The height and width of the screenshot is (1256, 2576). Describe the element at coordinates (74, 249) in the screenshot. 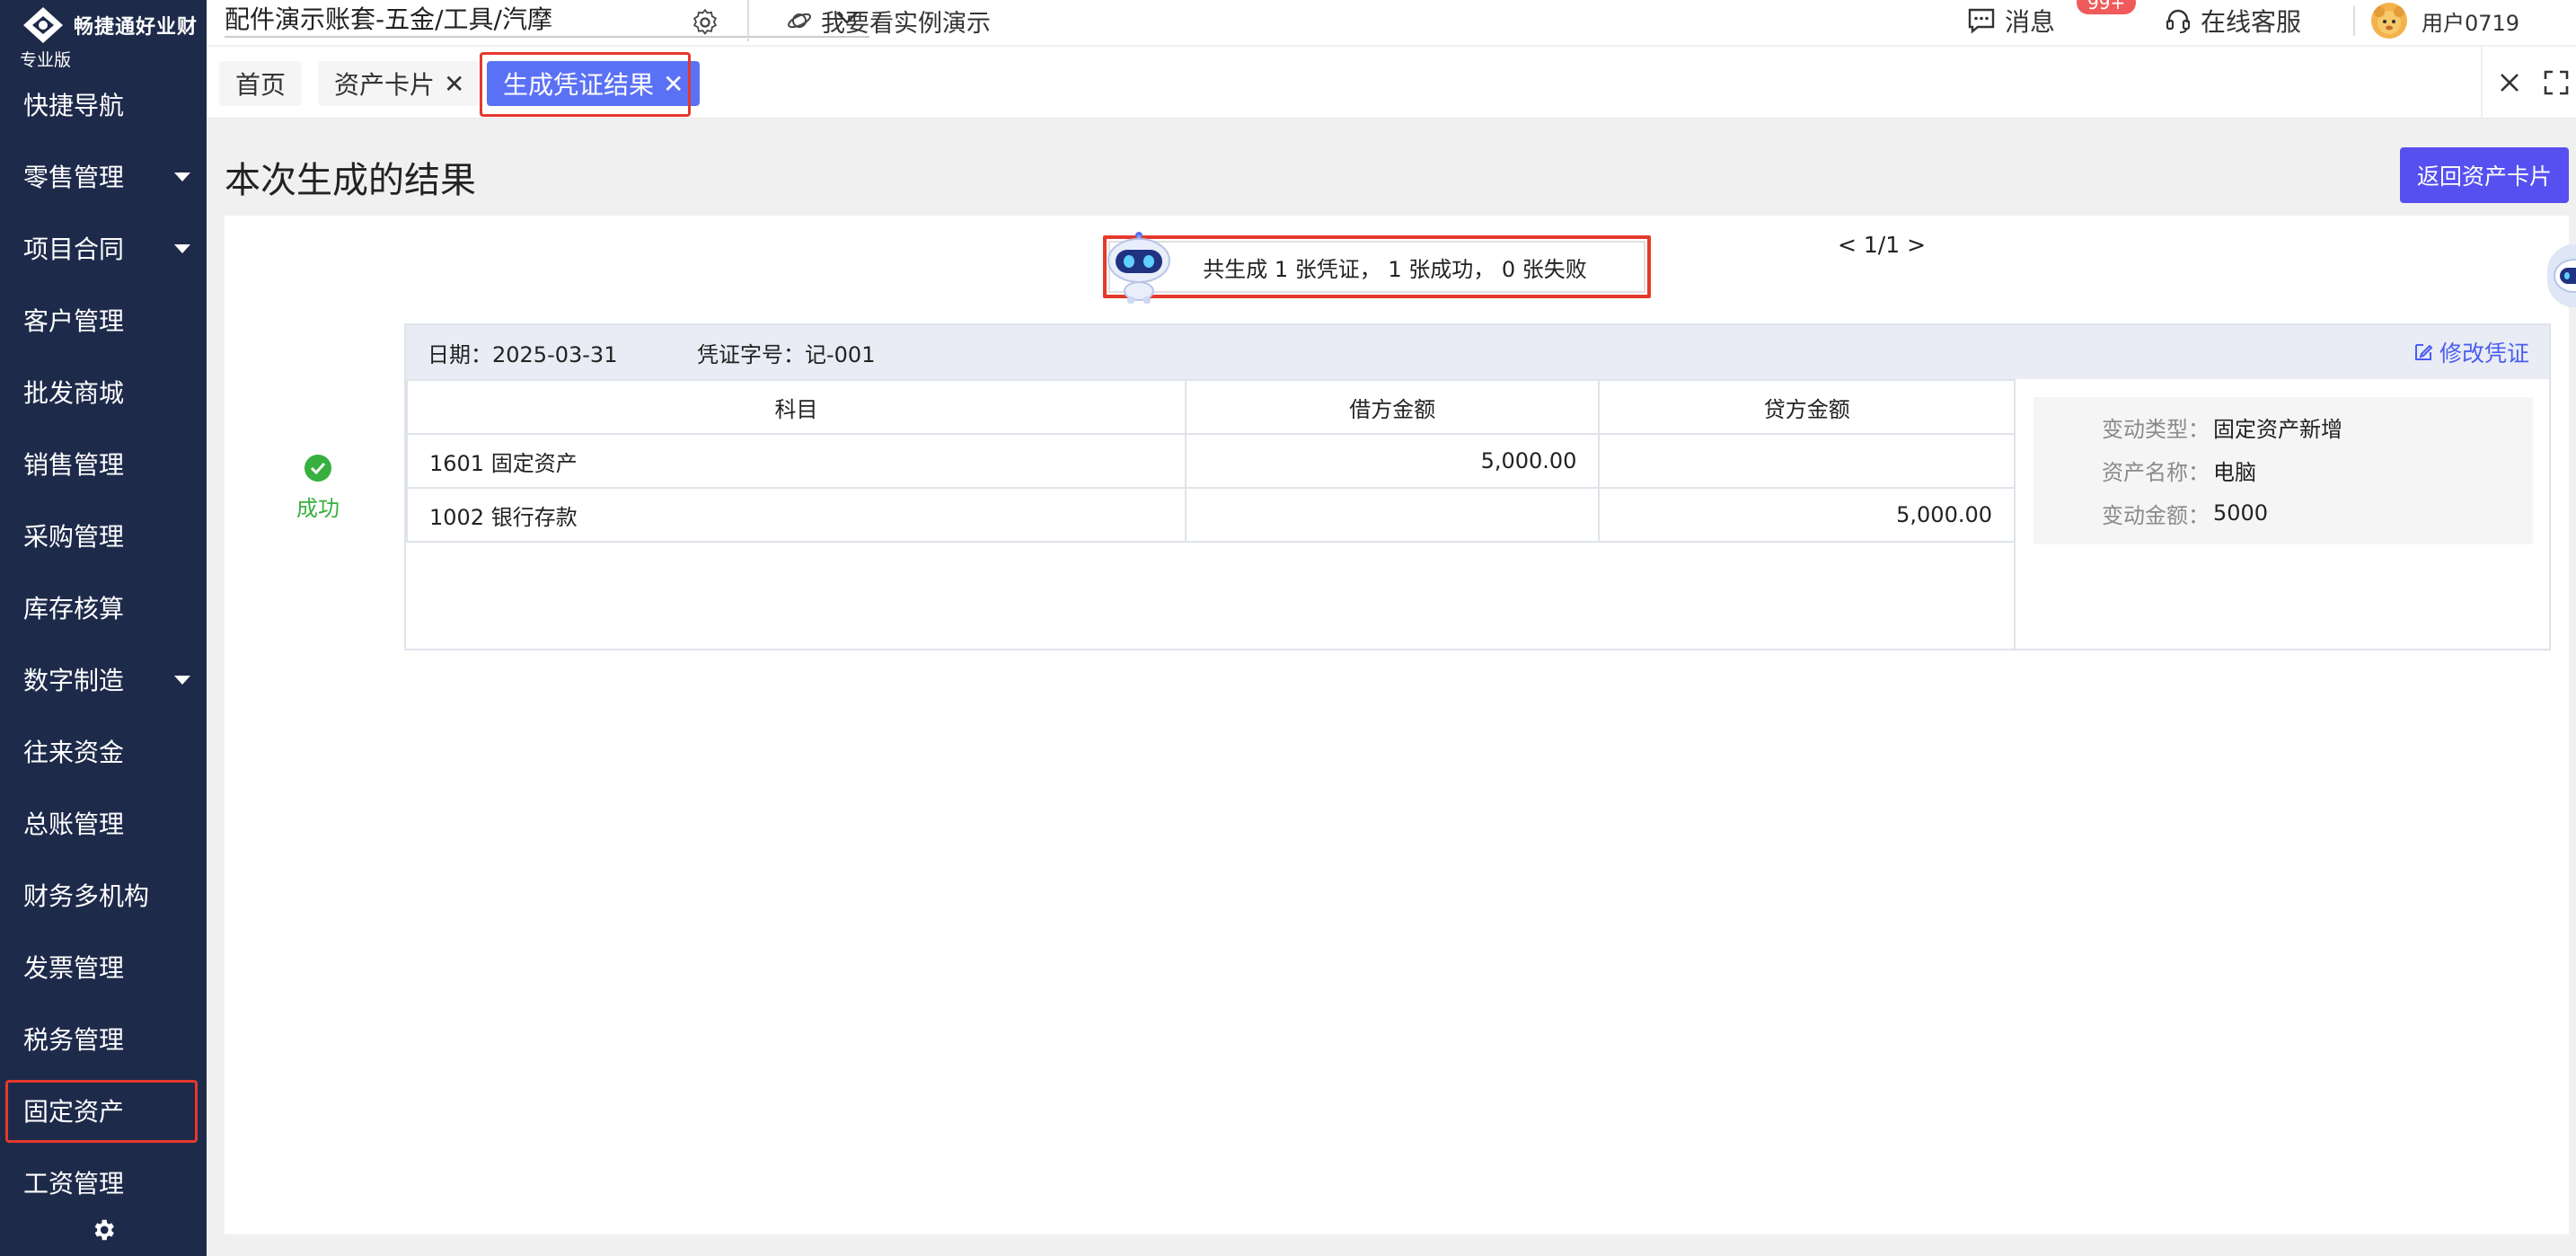

I see `sidebar-item-label: 项目合同` at that location.